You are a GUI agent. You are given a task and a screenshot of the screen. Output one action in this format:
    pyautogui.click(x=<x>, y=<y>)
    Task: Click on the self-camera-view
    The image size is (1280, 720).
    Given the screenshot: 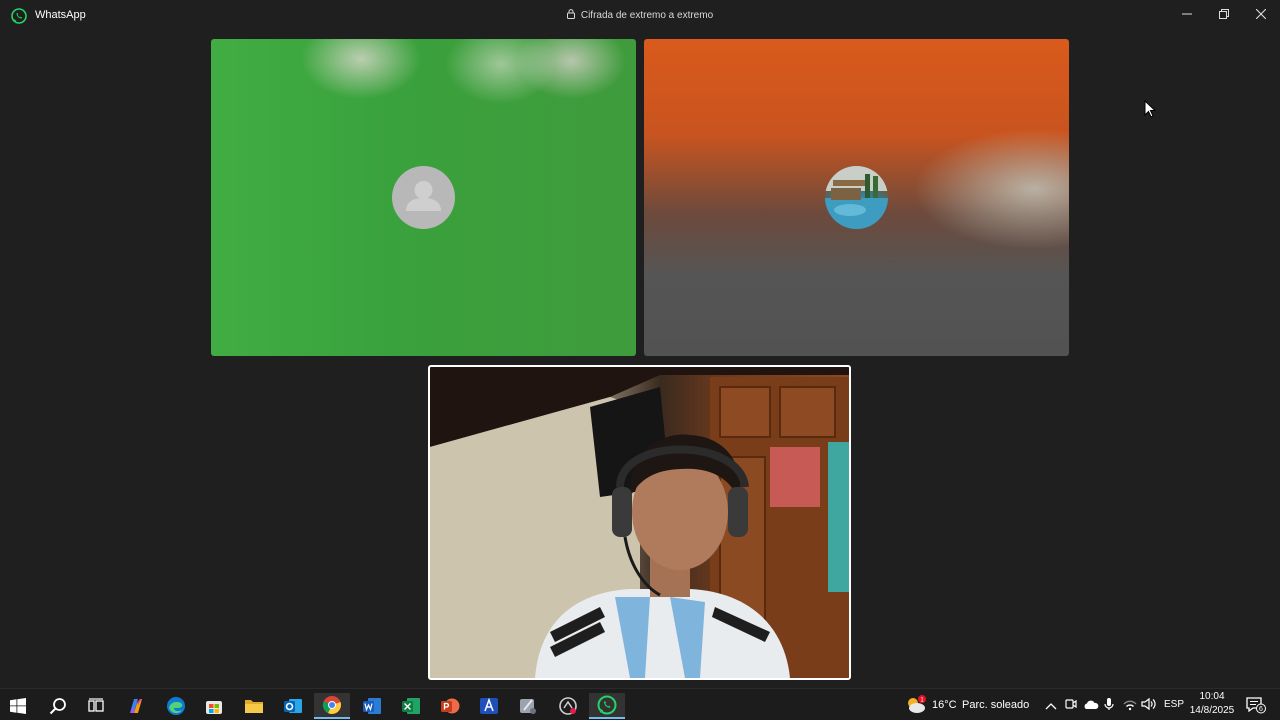 What is the action you would take?
    pyautogui.click(x=639, y=522)
    